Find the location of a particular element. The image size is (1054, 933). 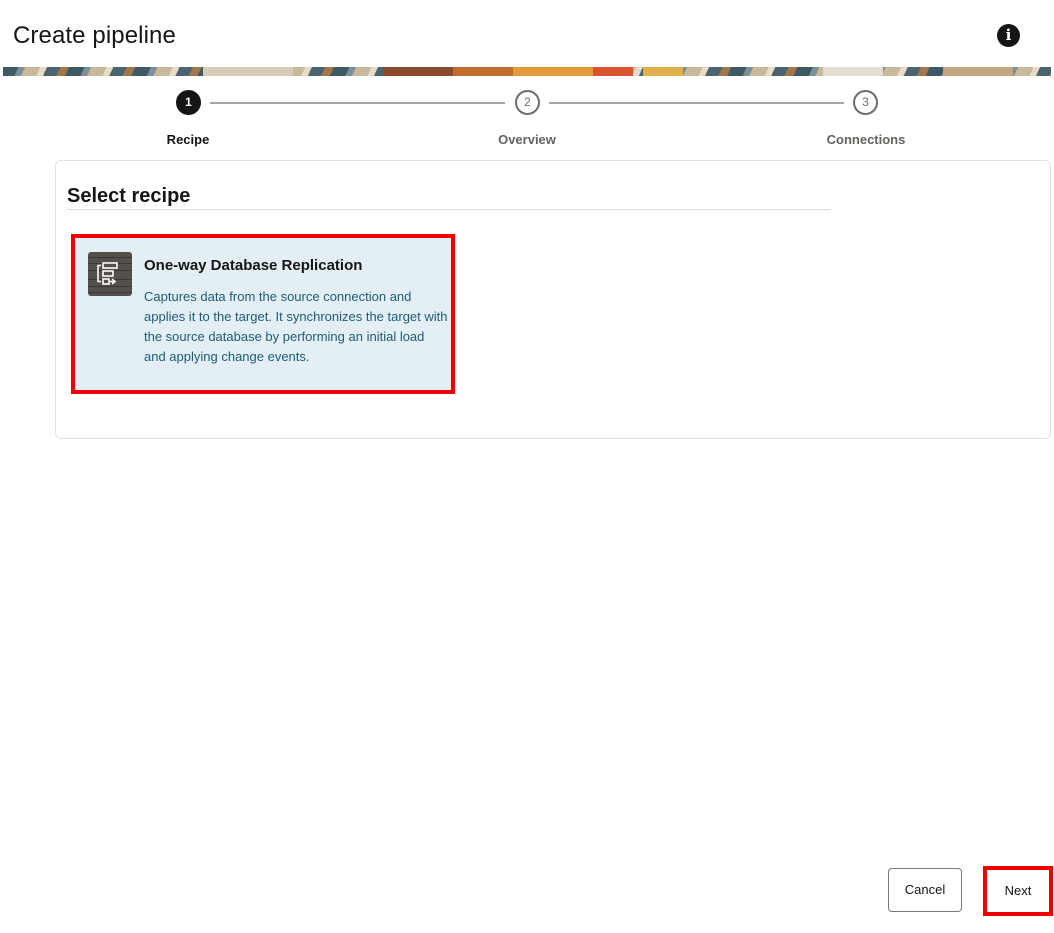

next-button: Next is located at coordinates (1018, 891).